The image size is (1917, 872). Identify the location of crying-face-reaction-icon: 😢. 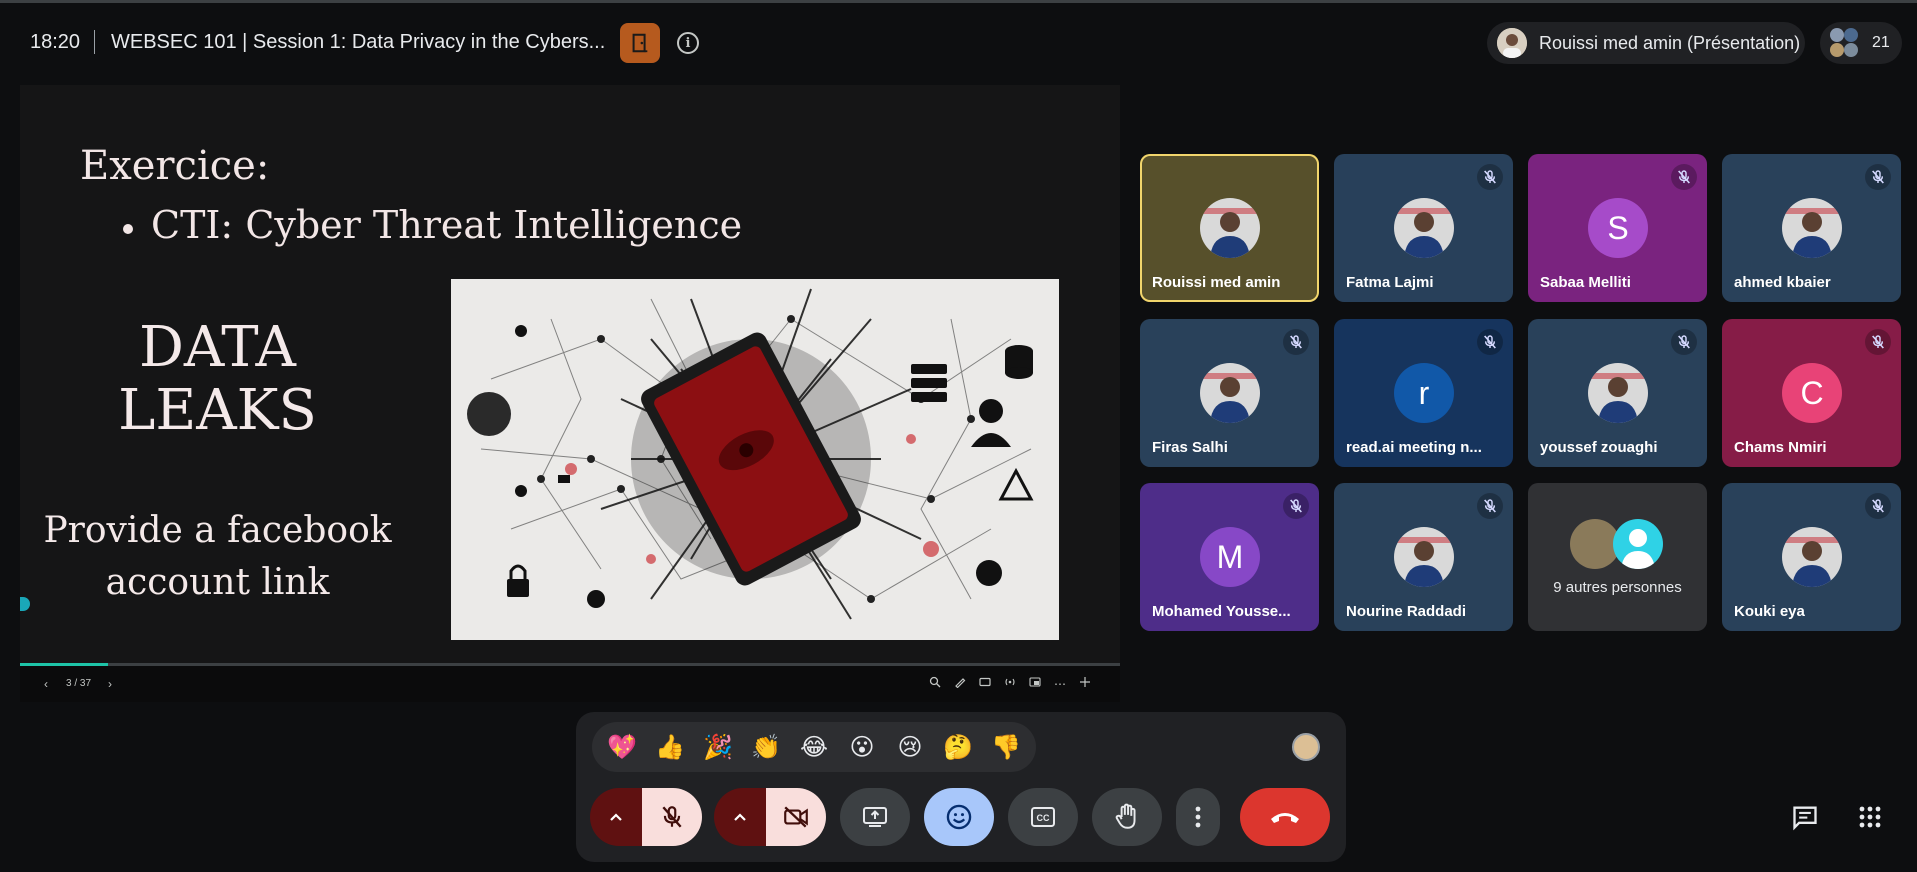
(910, 747).